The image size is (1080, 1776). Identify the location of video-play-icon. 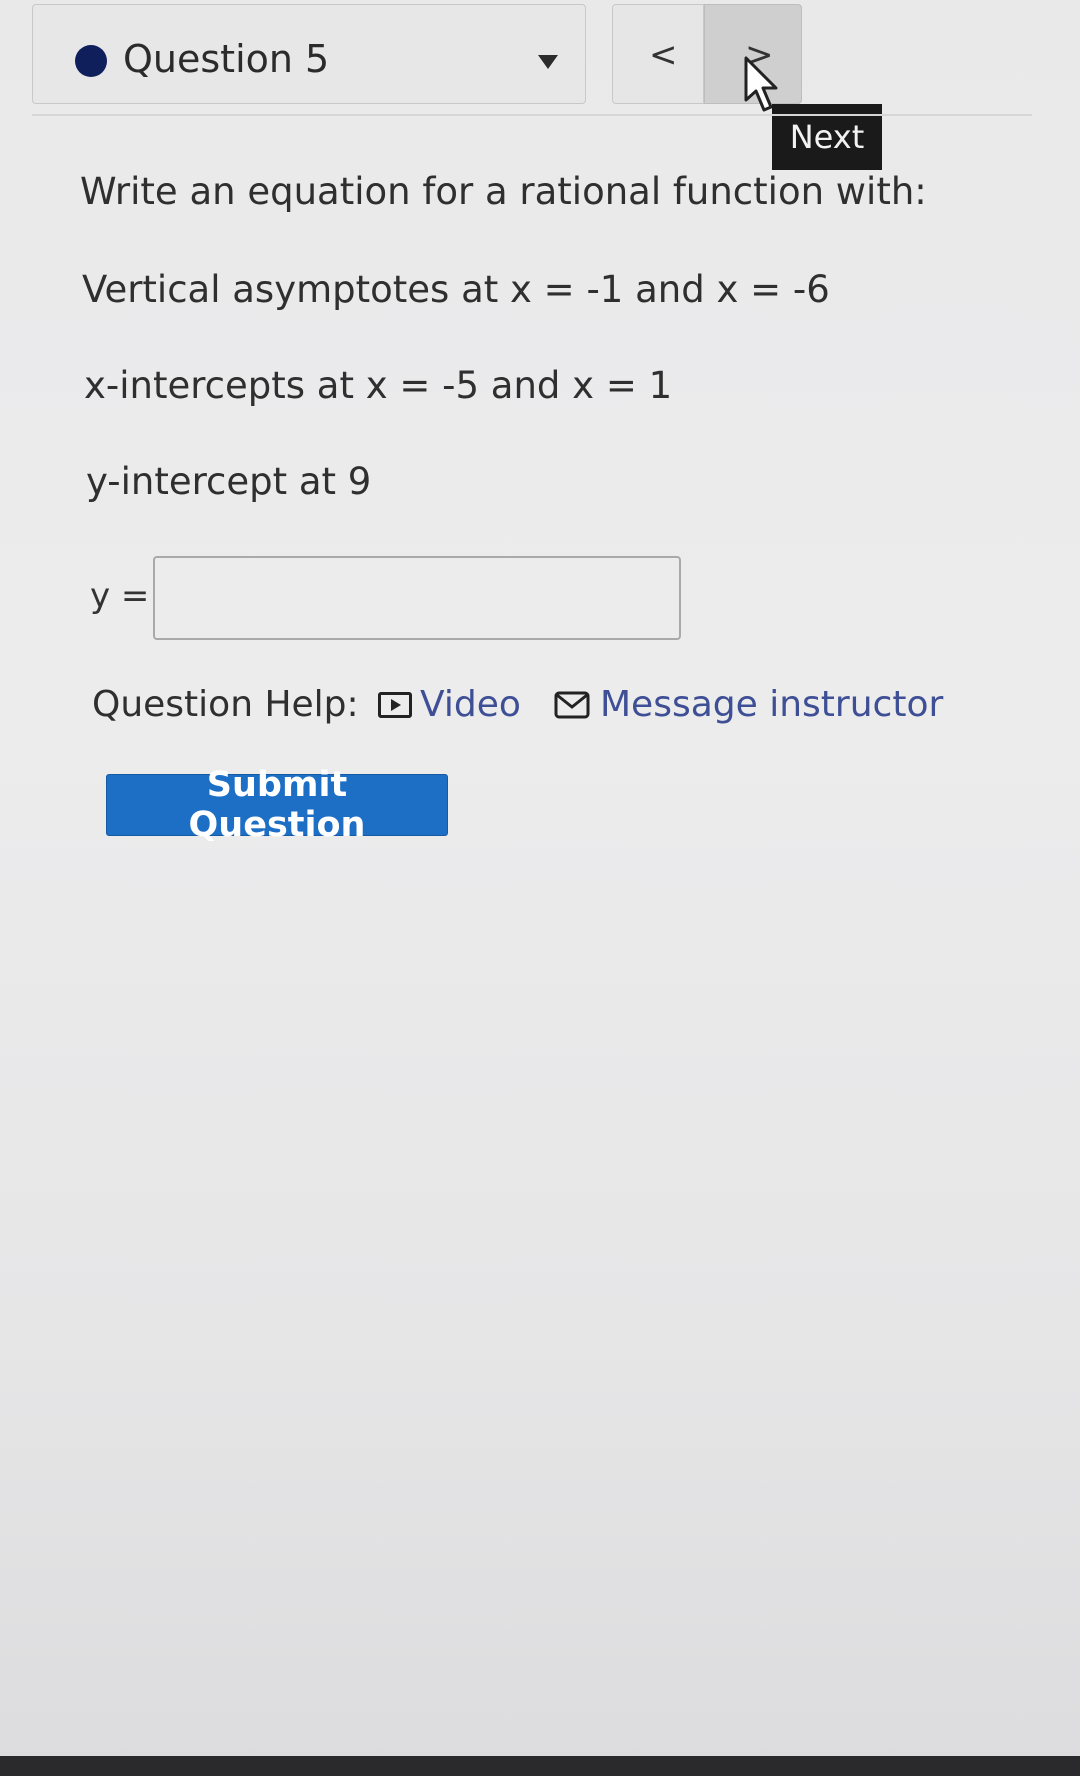
(395, 704).